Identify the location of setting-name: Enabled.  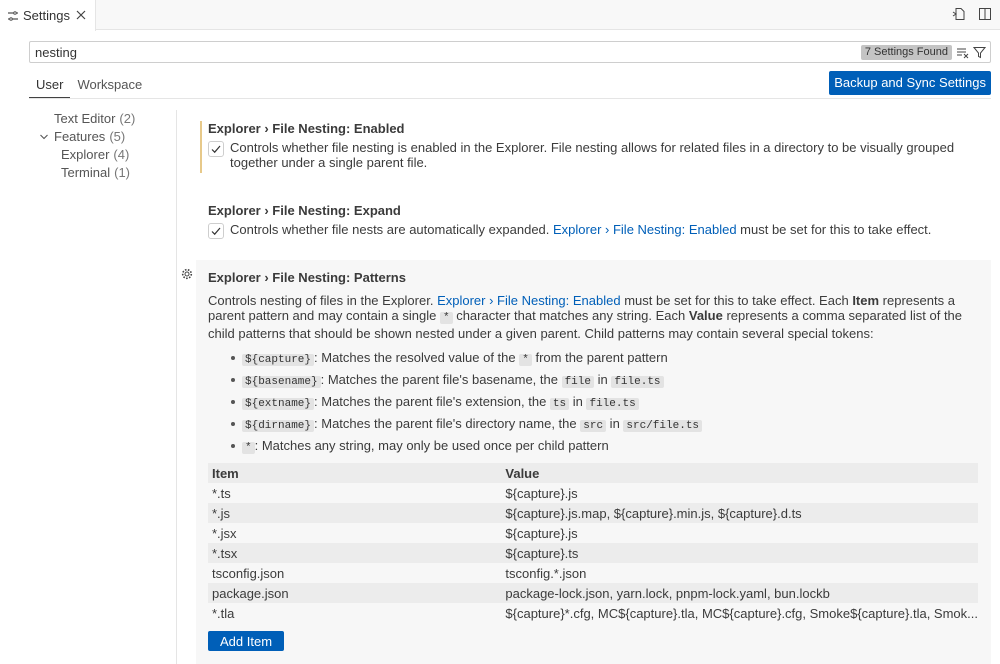
(379, 128).